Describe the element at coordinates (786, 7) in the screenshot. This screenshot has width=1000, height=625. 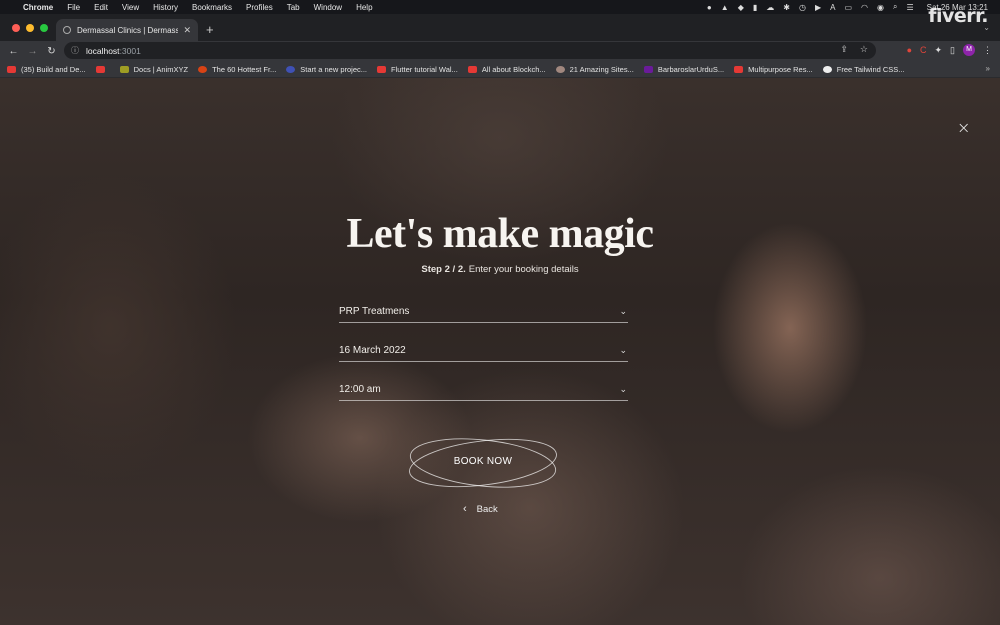
I see `bluetooth-icon: ✱` at that location.